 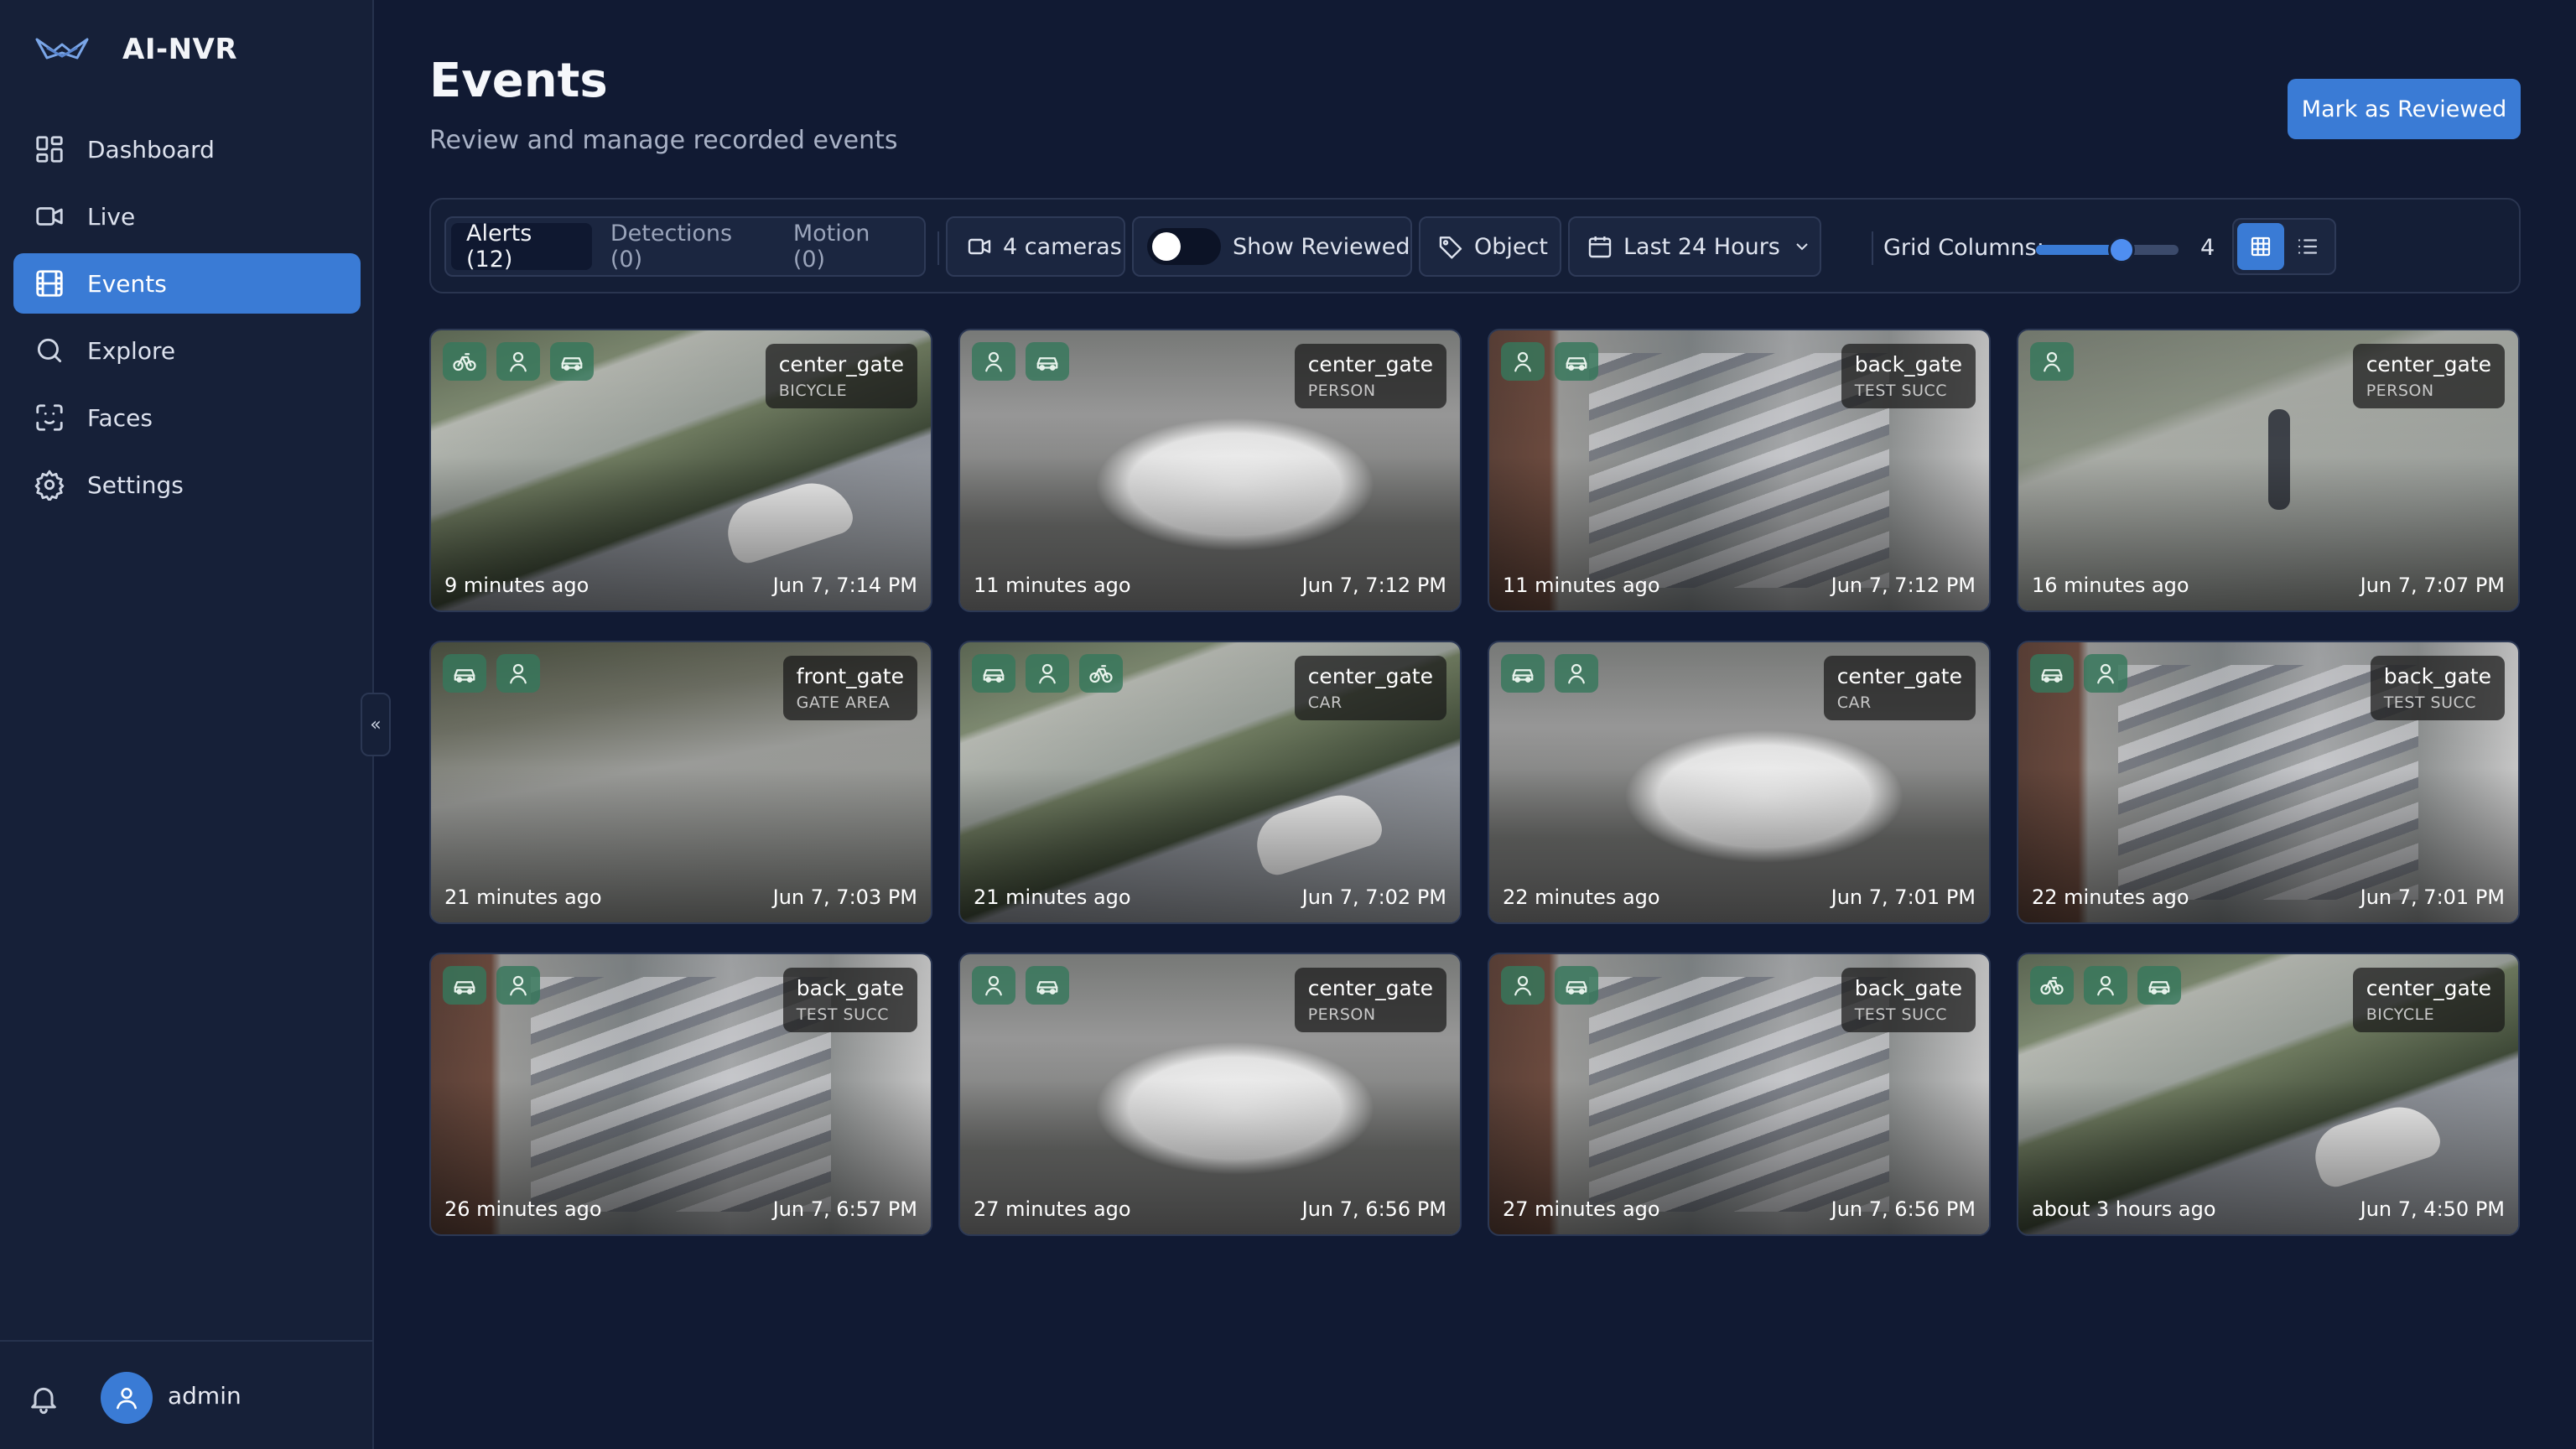 I want to click on sidebar-item-dashboard: Dashboard, so click(x=187, y=149).